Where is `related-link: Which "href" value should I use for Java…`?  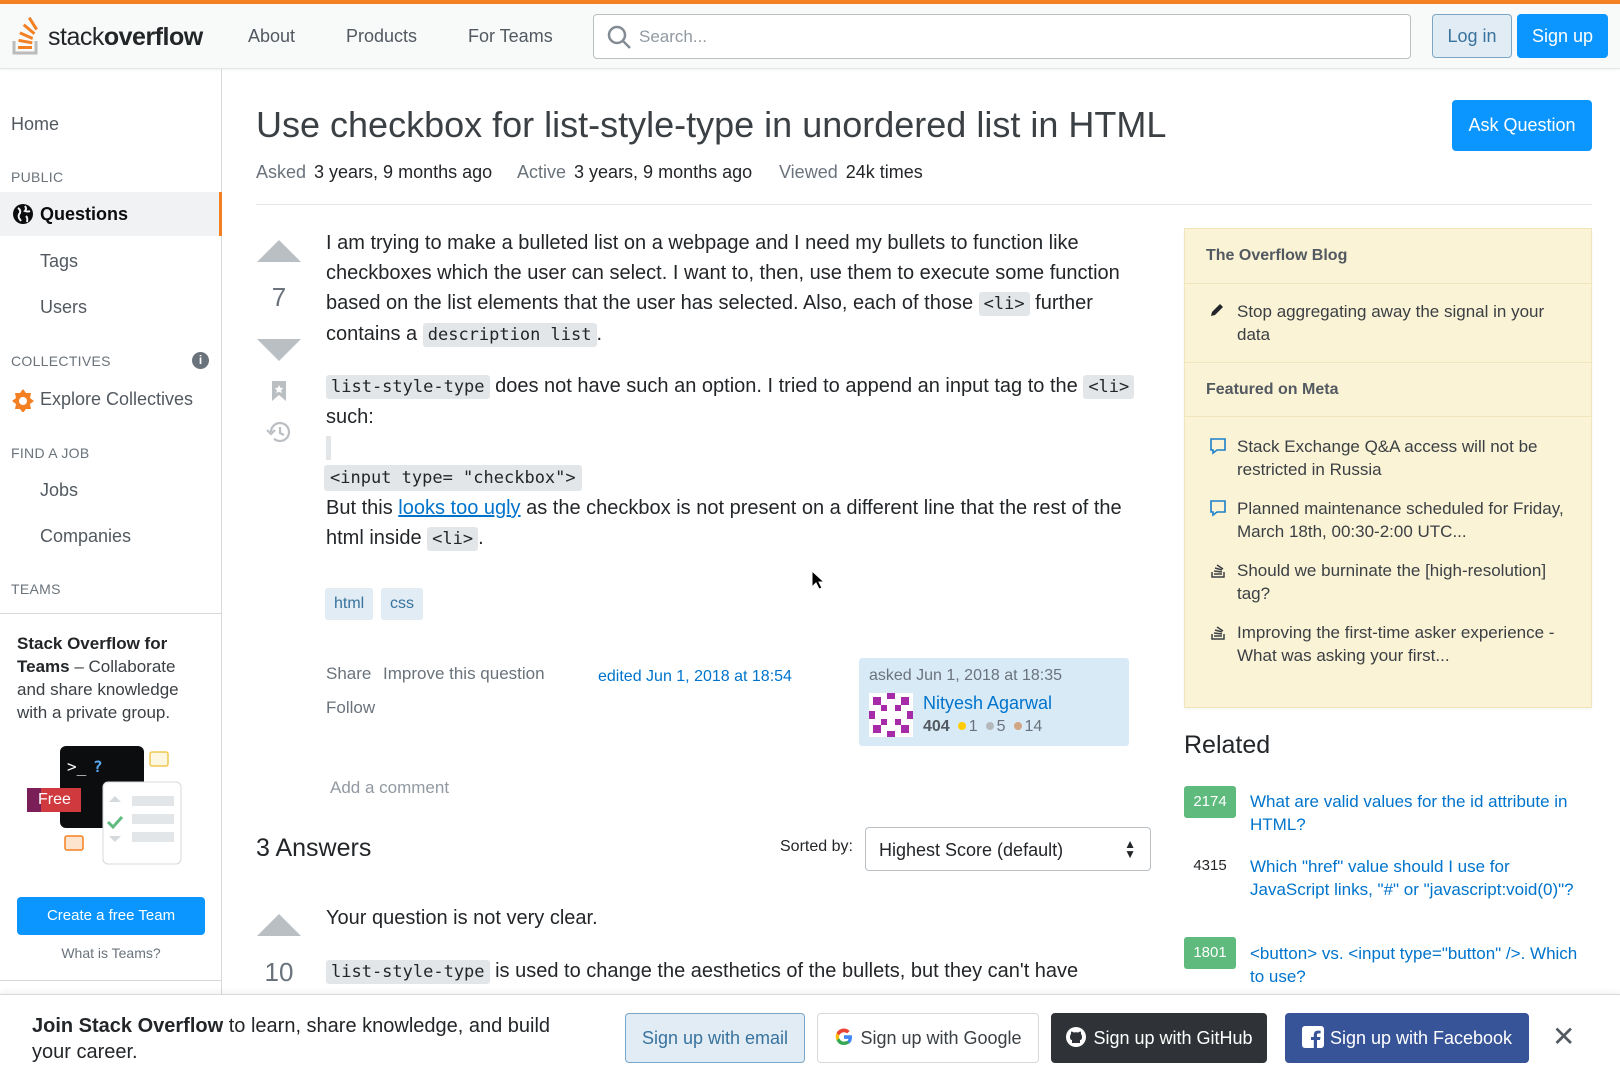 related-link: Which "href" value should I use for Java… is located at coordinates (1420, 878).